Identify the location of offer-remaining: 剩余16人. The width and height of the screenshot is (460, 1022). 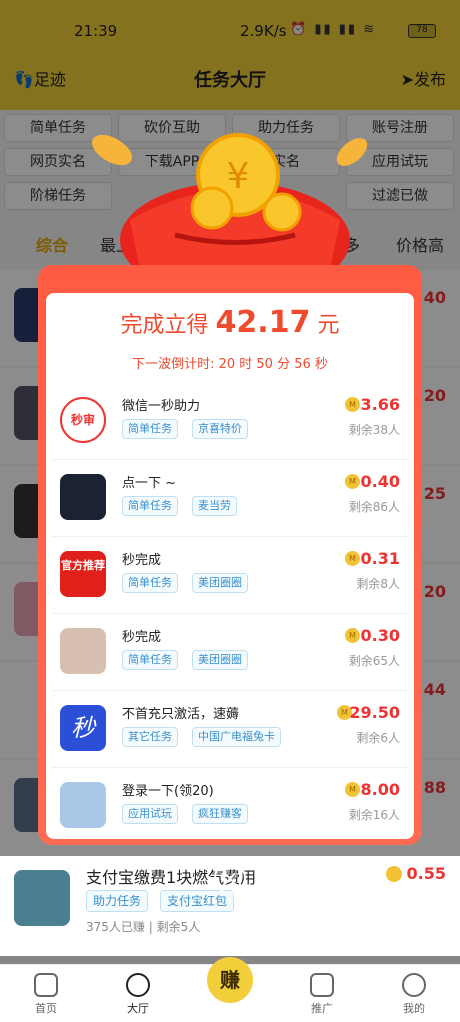
(374, 815).